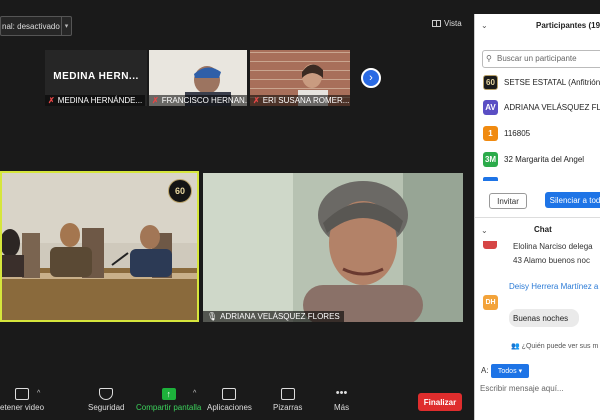 This screenshot has width=600, height=420. Describe the element at coordinates (515, 346) in the screenshot. I see `people-icon: 👥` at that location.